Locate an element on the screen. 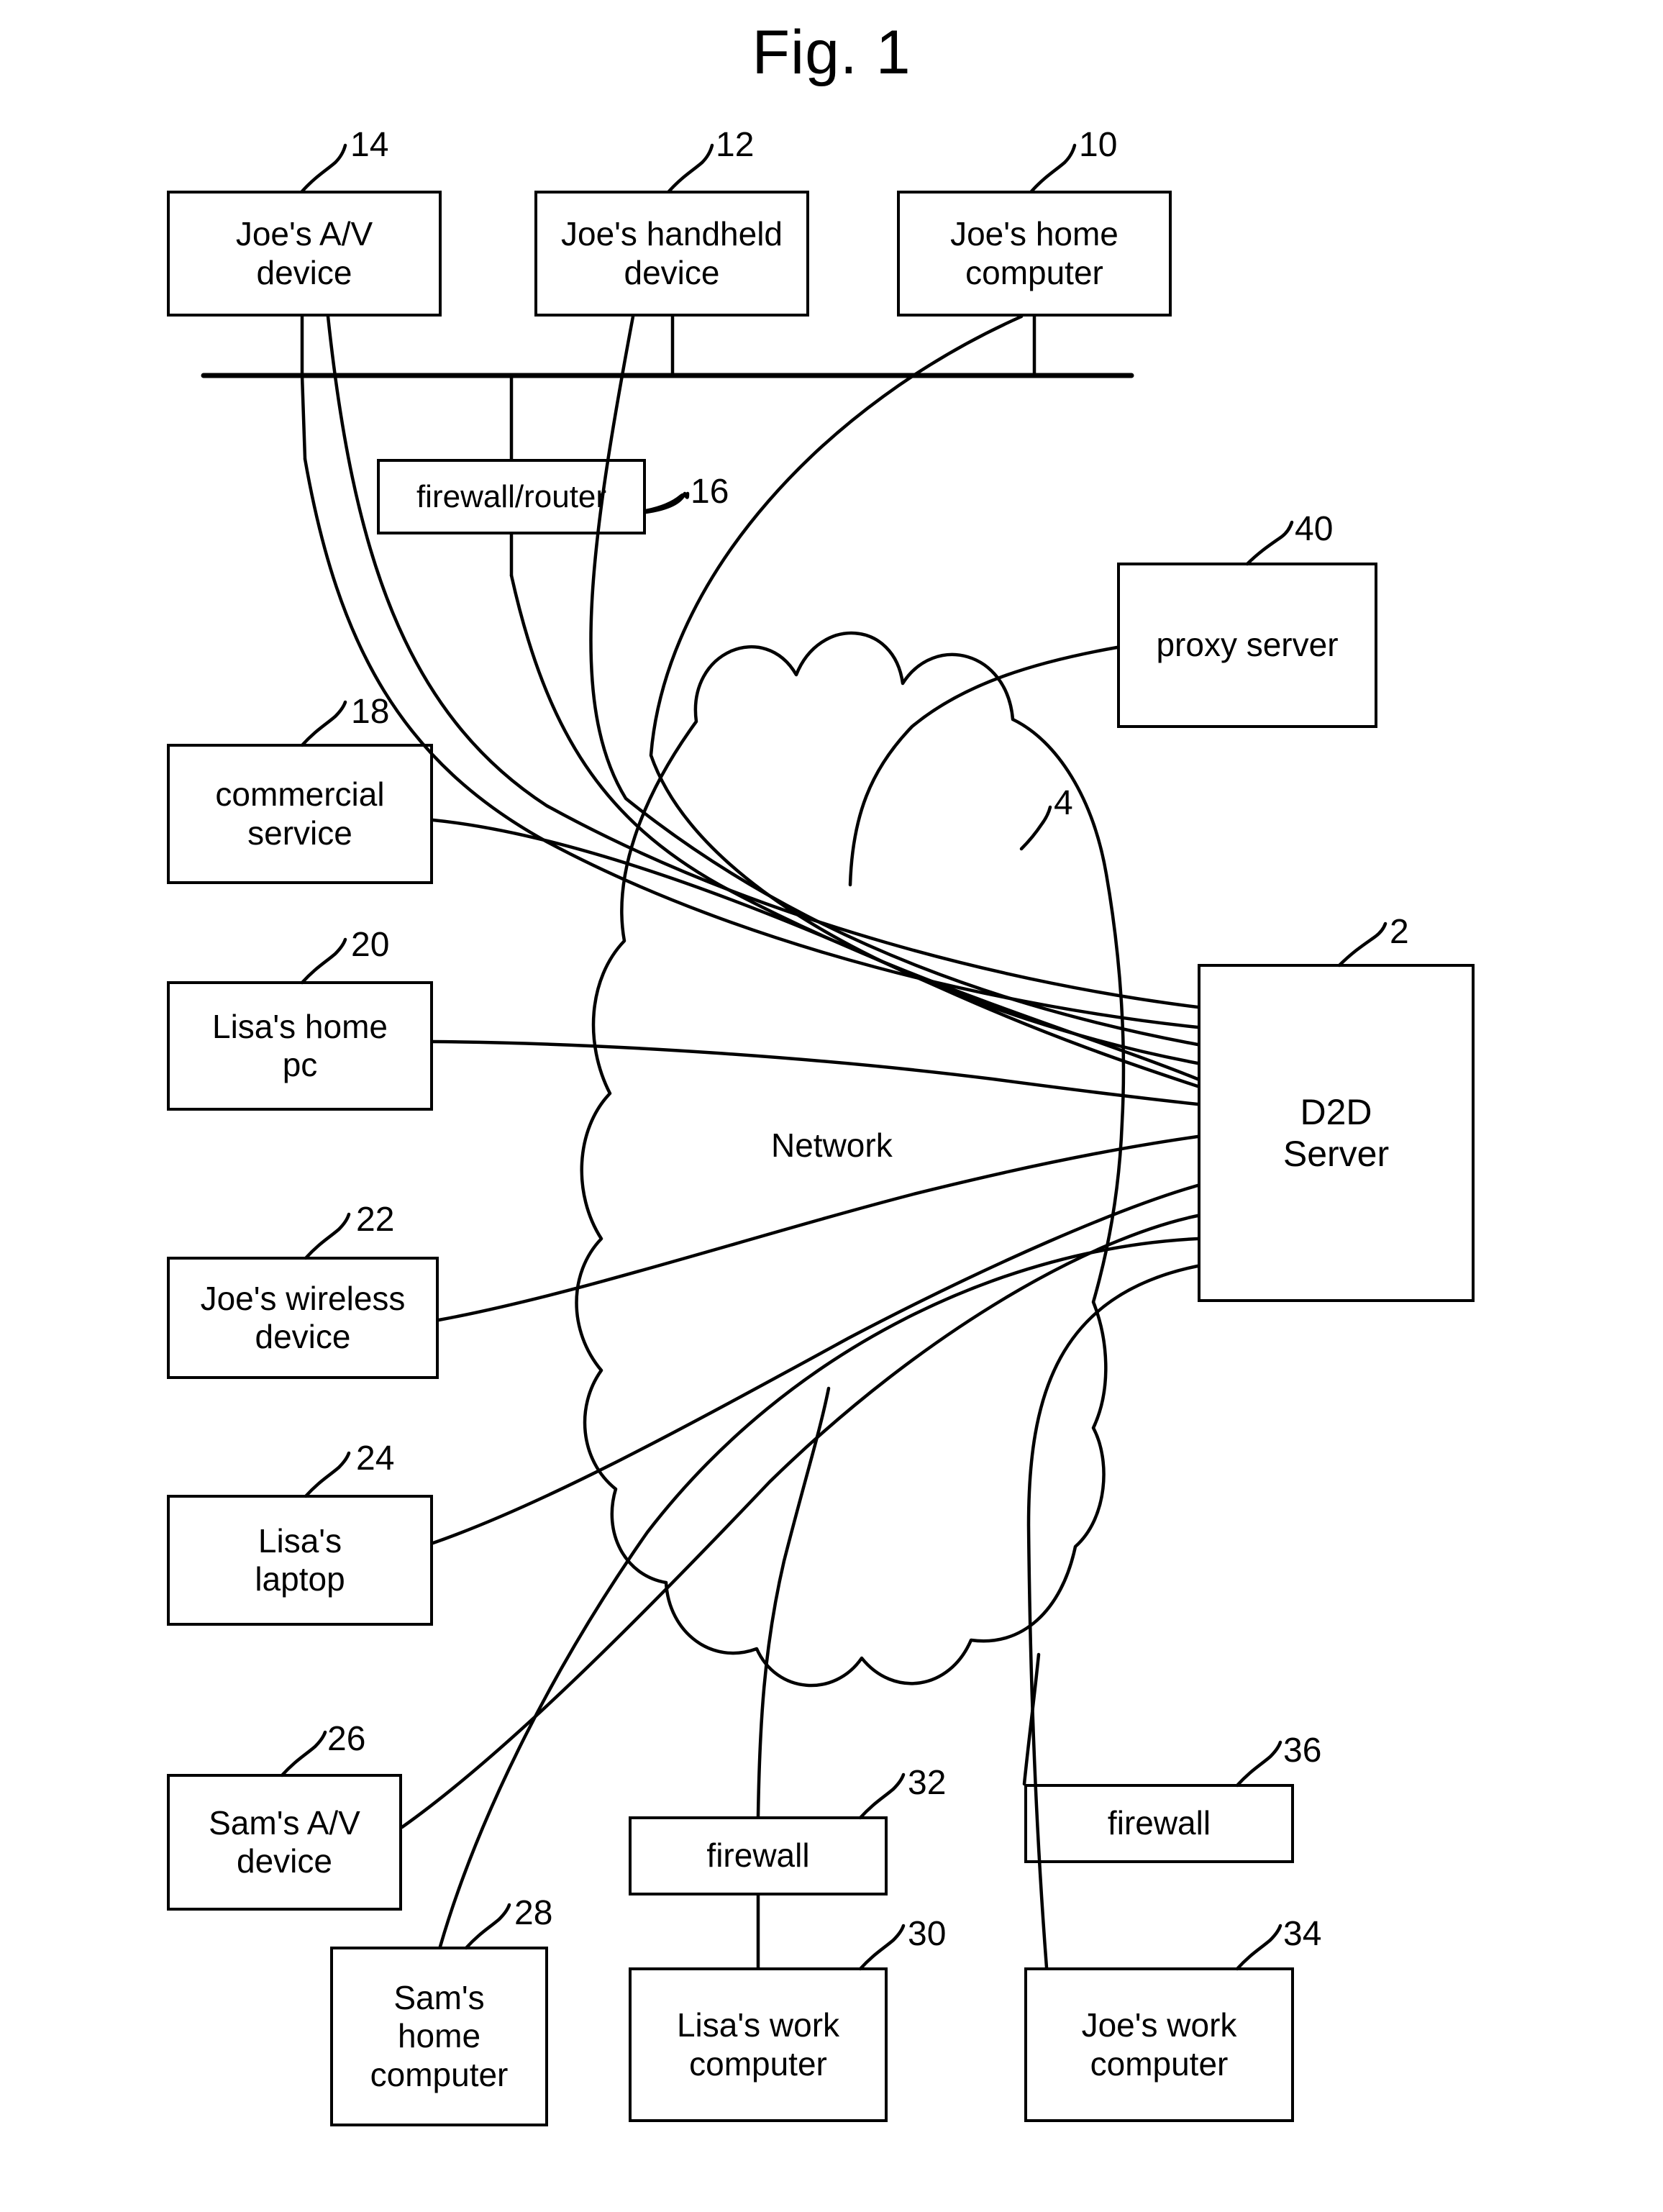 The image size is (1663, 2212). node-sams-av-device: Sam's A/V device is located at coordinates (284, 1842).